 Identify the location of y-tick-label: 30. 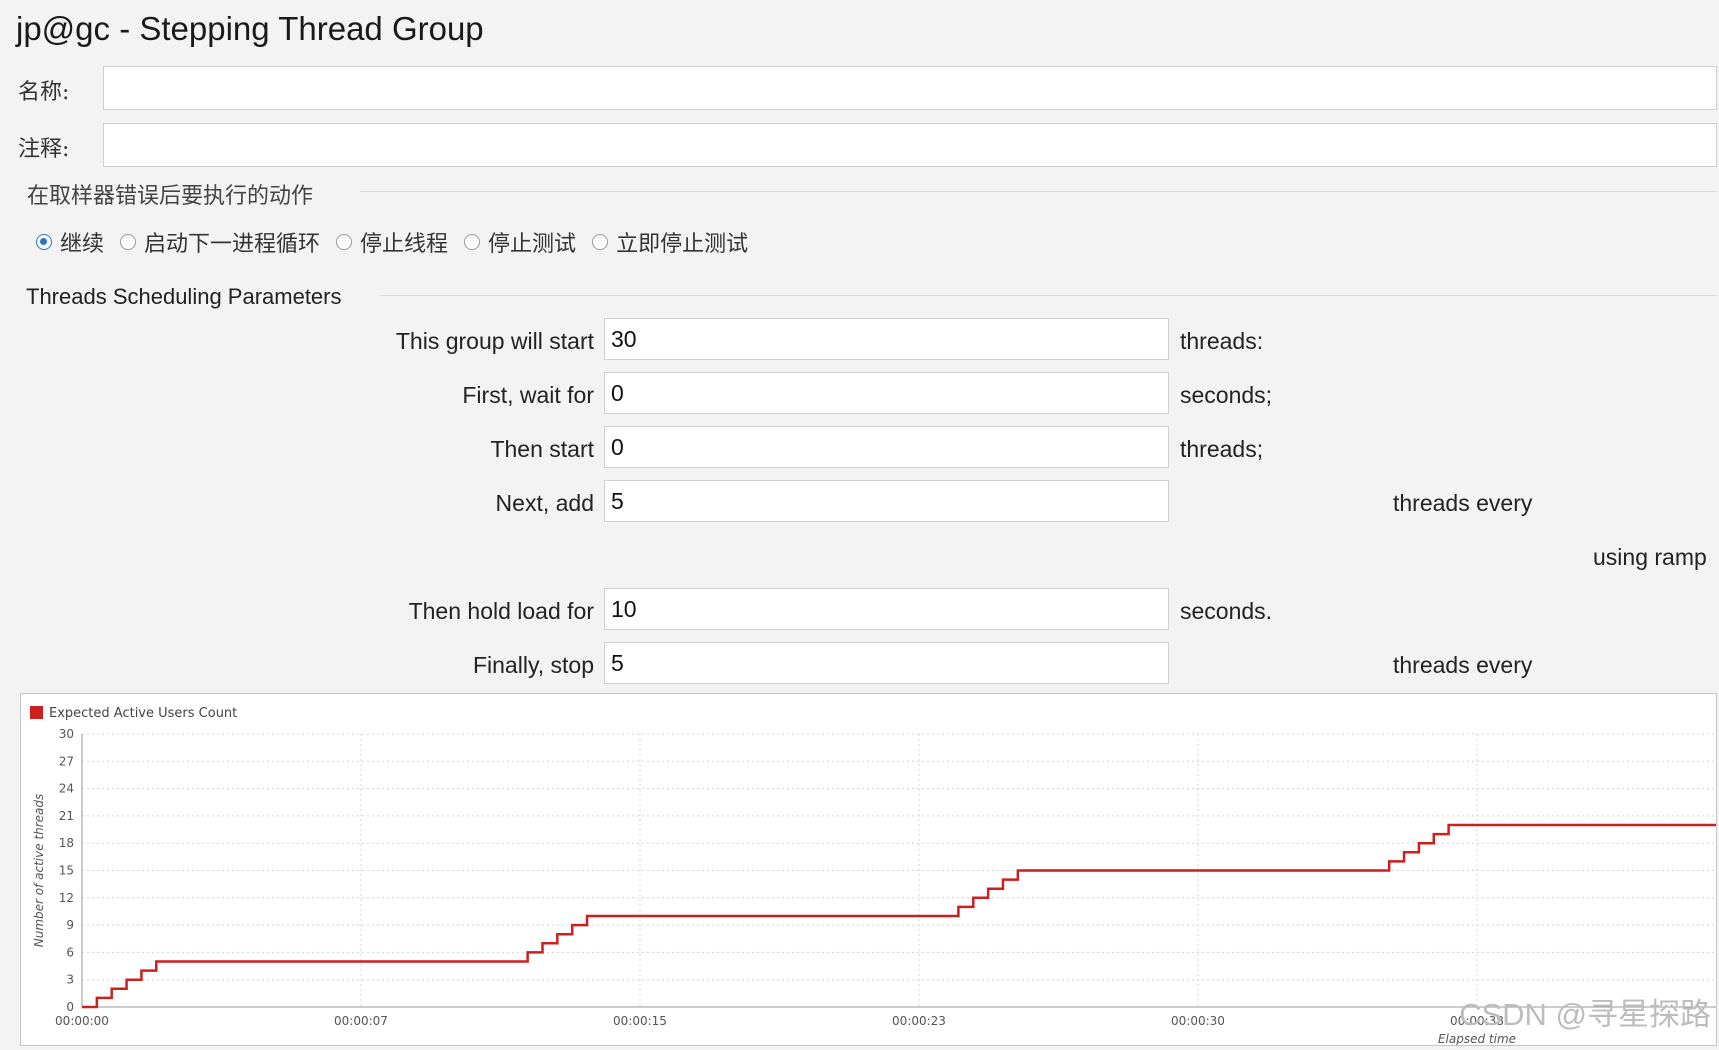
(66, 734).